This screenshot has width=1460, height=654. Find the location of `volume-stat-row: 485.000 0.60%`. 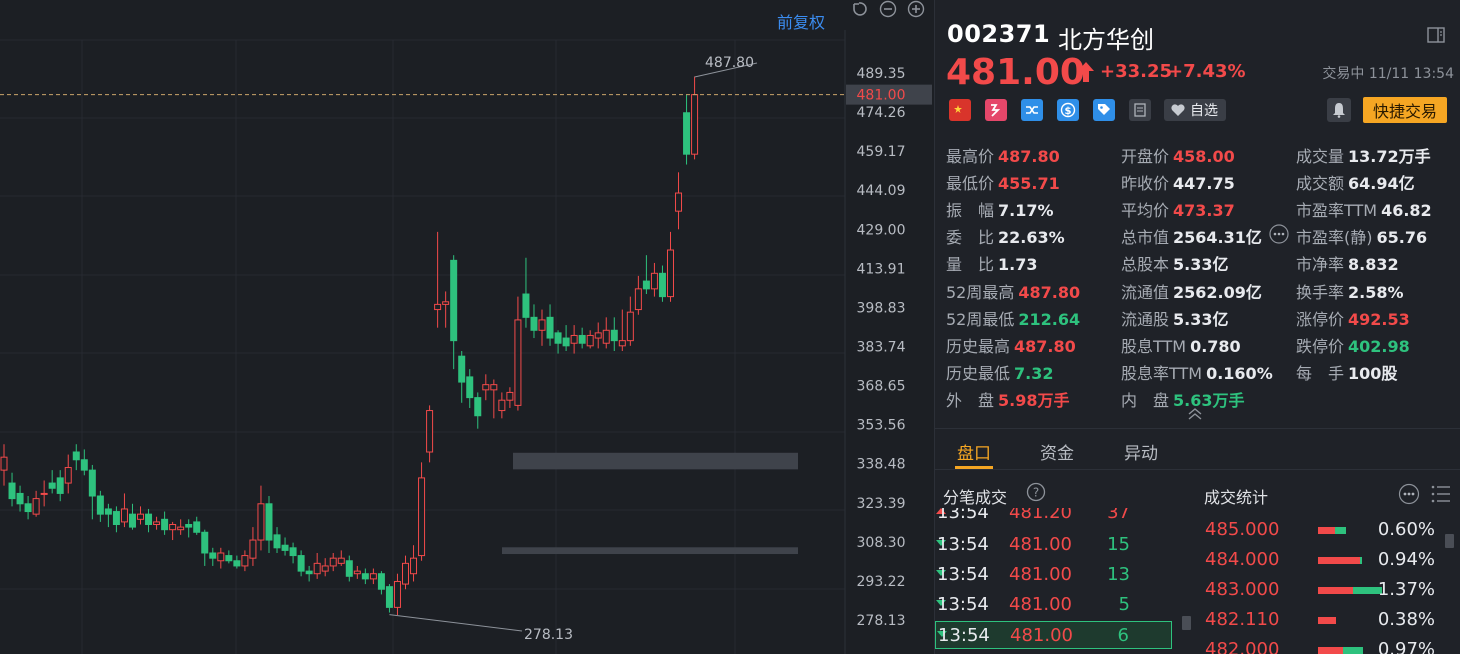

volume-stat-row: 485.000 0.60% is located at coordinates (1322, 530).